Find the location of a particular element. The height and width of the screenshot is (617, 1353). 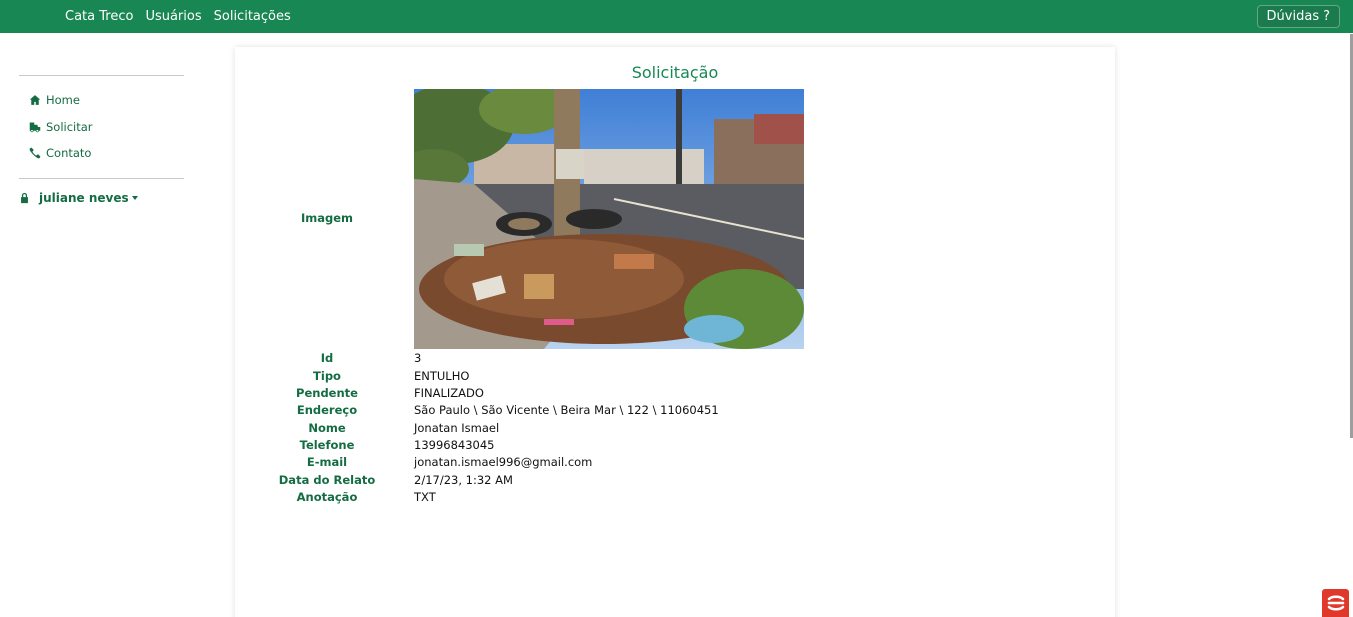

nav-link-usuarios: Usuários is located at coordinates (173, 16).